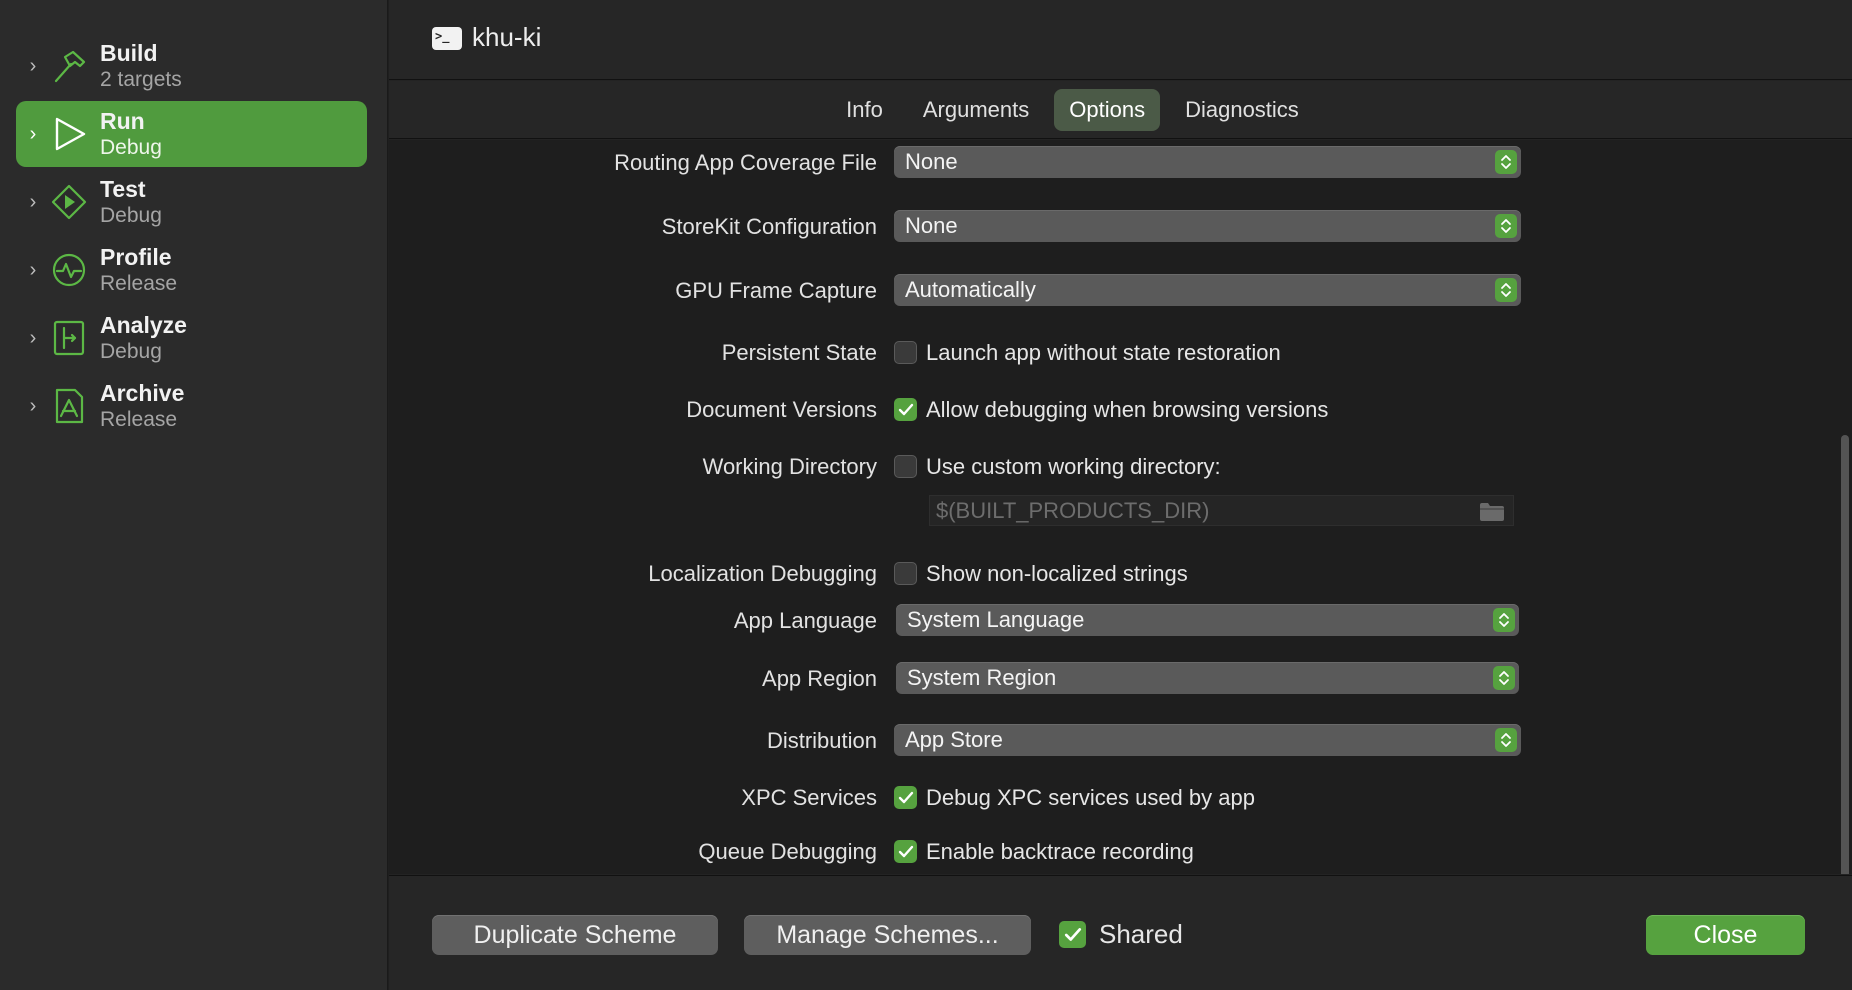 This screenshot has width=1852, height=990. Describe the element at coordinates (141, 80) in the screenshot. I see `sidebar-item-sublabel: 2 targets` at that location.